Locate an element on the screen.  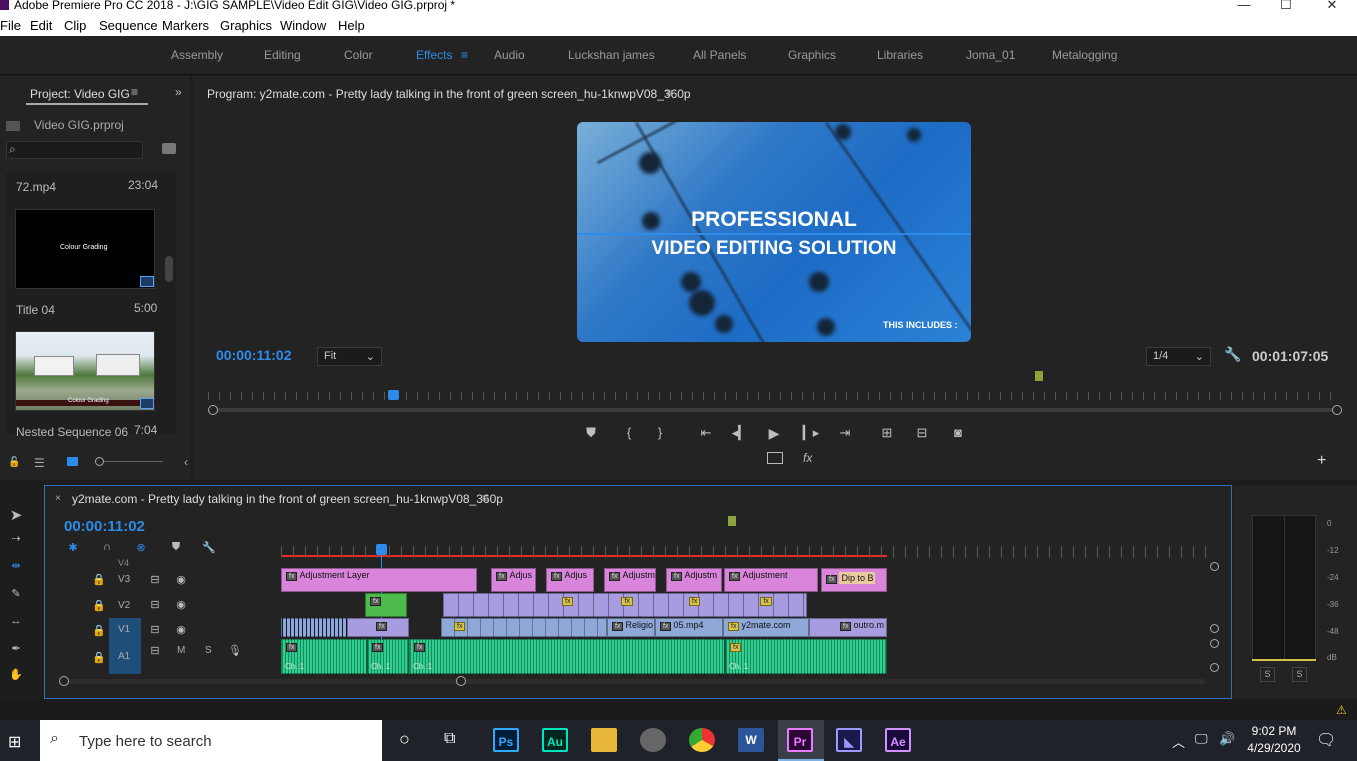
solo-track-button: S is located at coordinates (208, 650).